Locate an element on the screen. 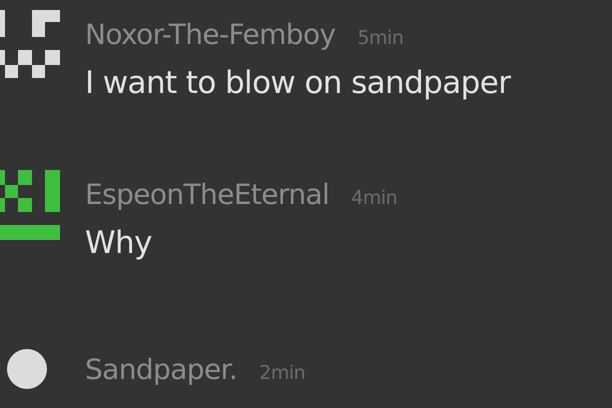 The height and width of the screenshot is (408, 612). author-name: EspeonTheEternal is located at coordinates (207, 194).